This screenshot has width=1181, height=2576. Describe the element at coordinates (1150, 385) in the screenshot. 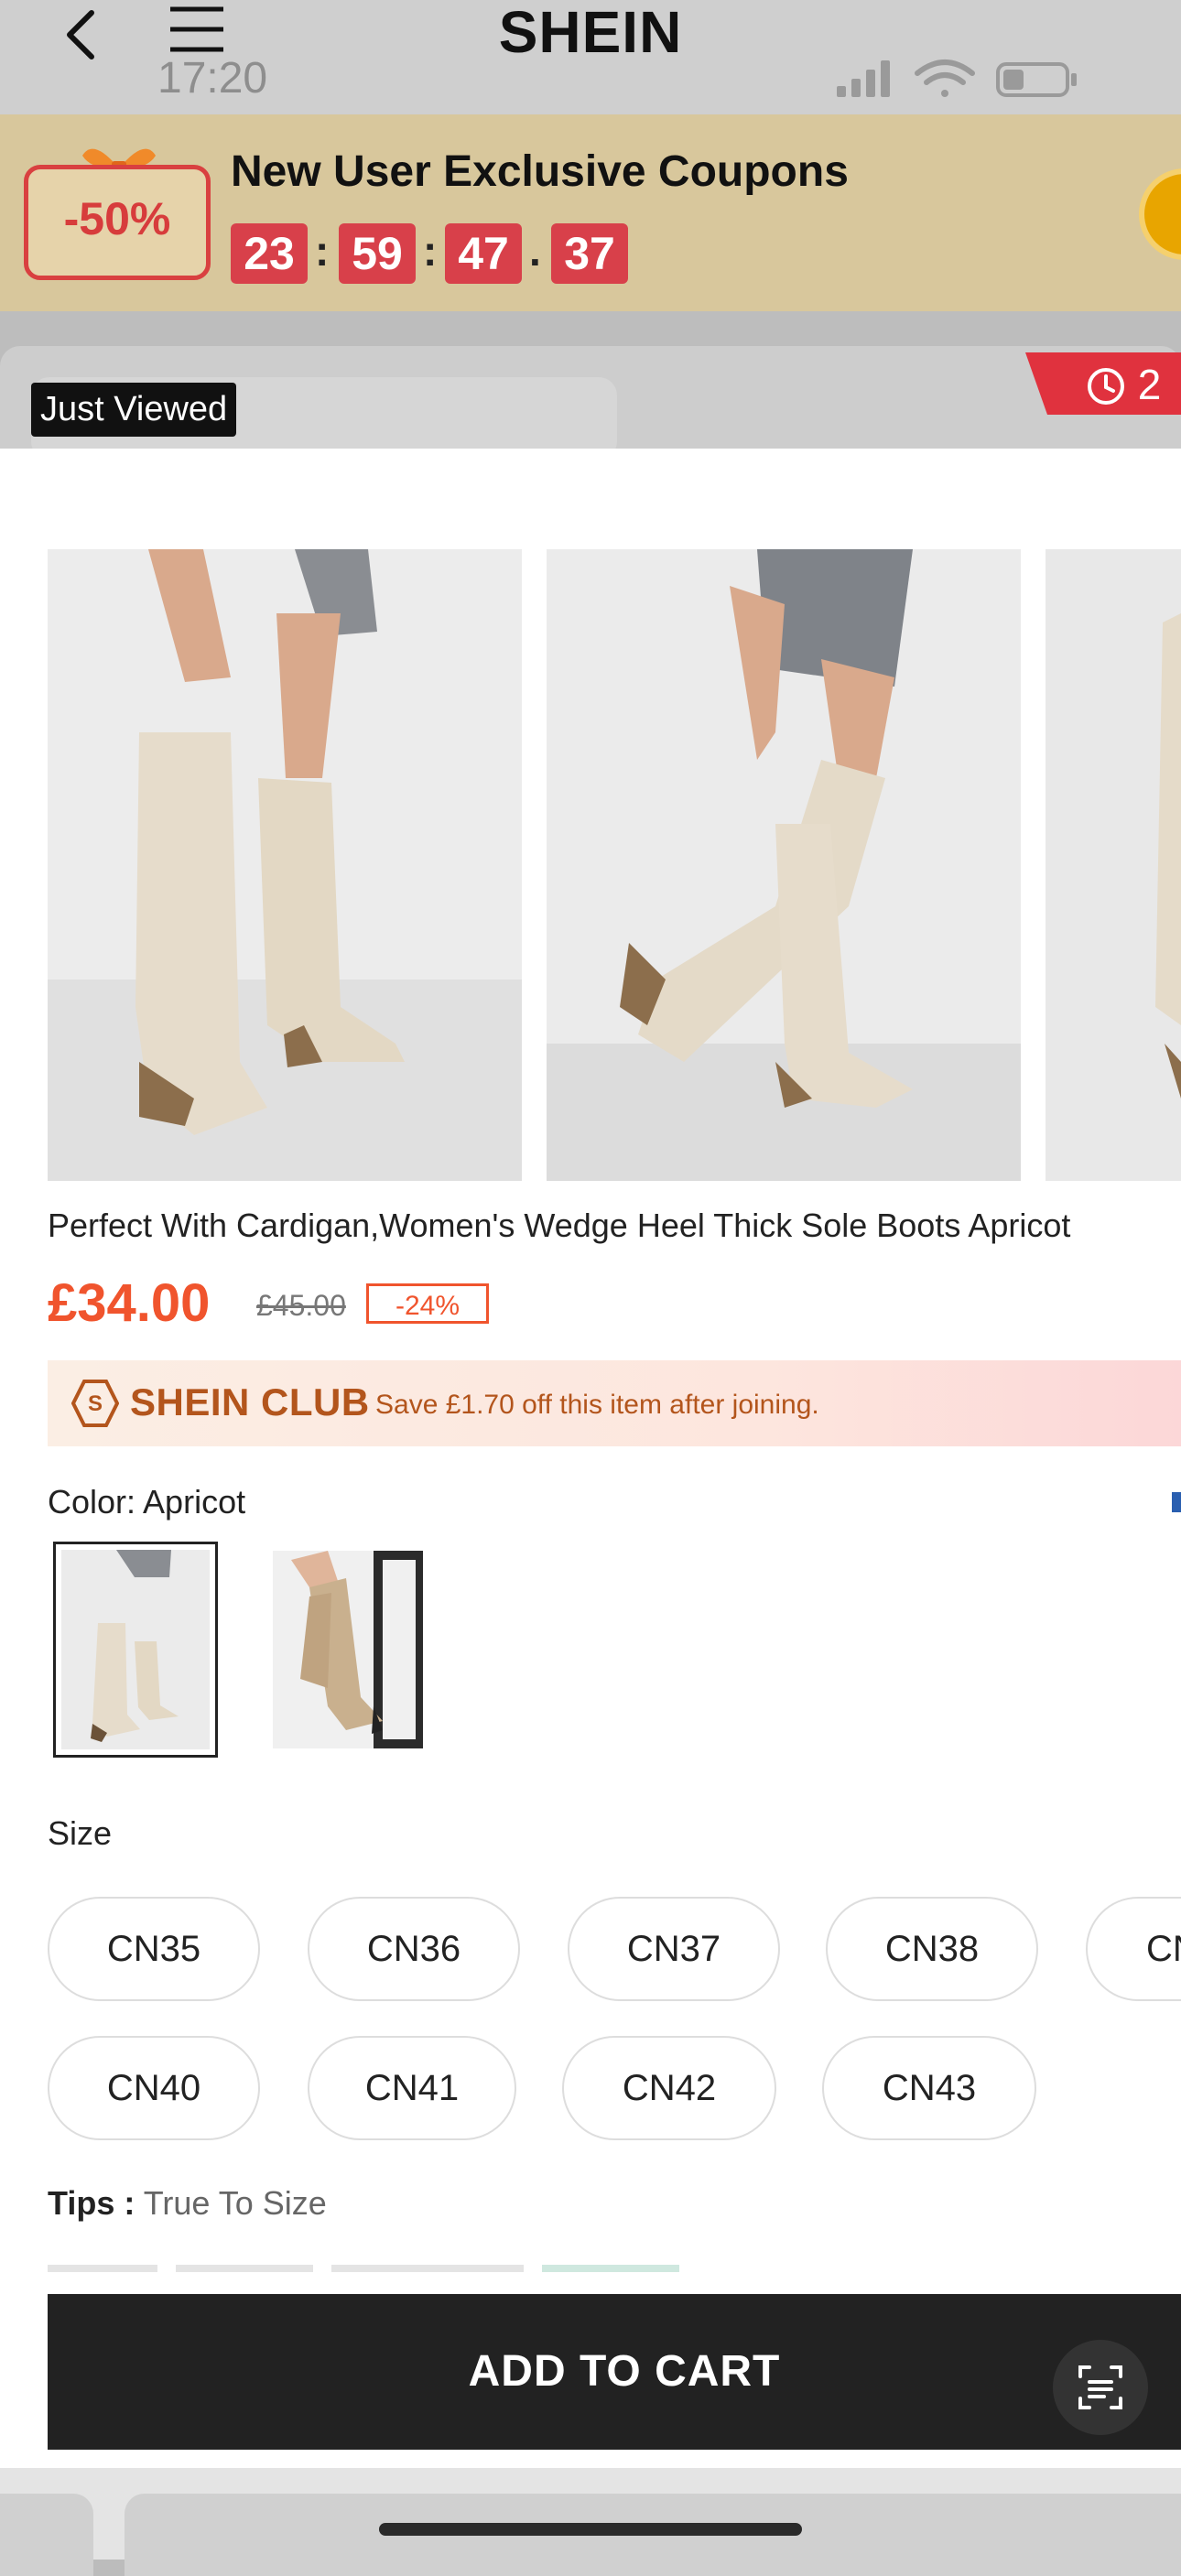

I see `flash-sale-time: 2` at that location.